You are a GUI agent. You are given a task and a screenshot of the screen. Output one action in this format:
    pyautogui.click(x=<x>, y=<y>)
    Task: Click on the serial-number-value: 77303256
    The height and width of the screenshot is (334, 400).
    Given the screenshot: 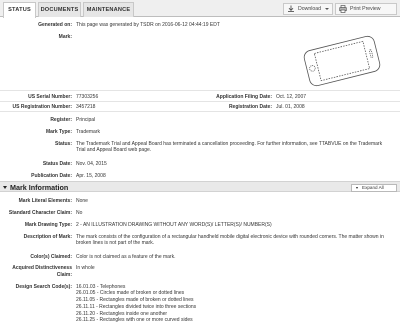 What is the action you would take?
    pyautogui.click(x=87, y=96)
    